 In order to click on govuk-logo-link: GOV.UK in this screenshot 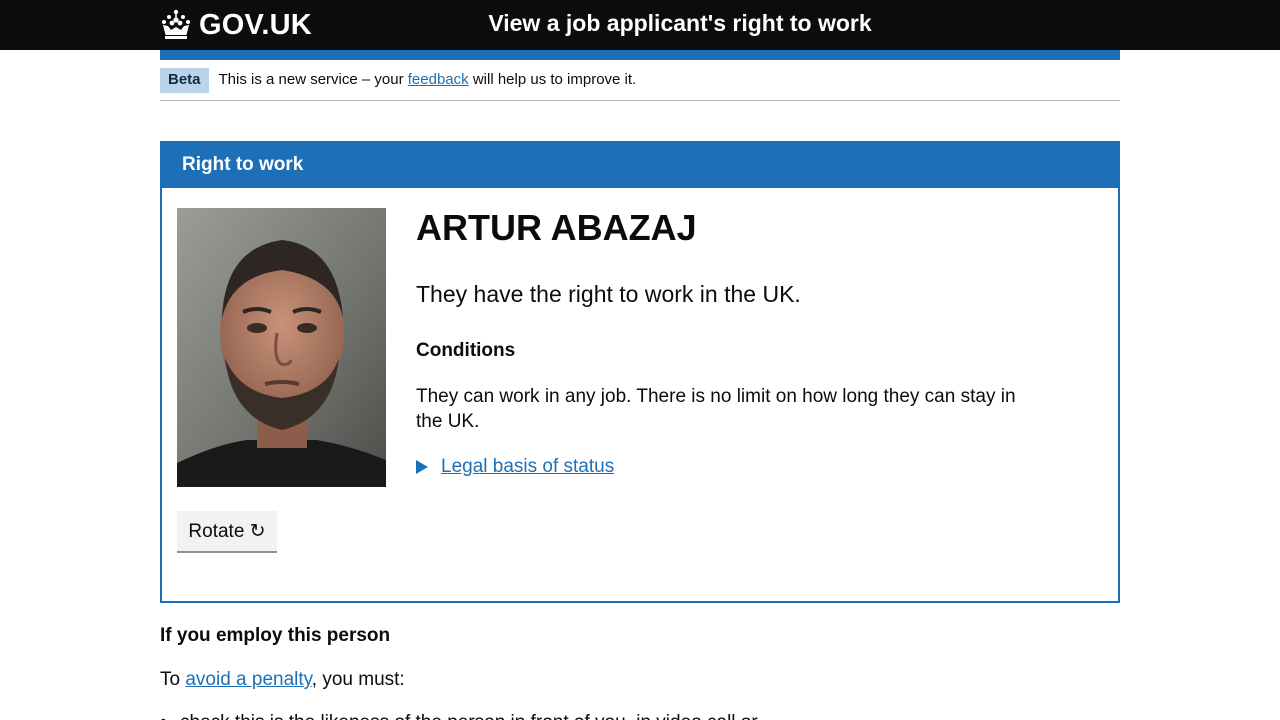, I will do `click(236, 25)`.